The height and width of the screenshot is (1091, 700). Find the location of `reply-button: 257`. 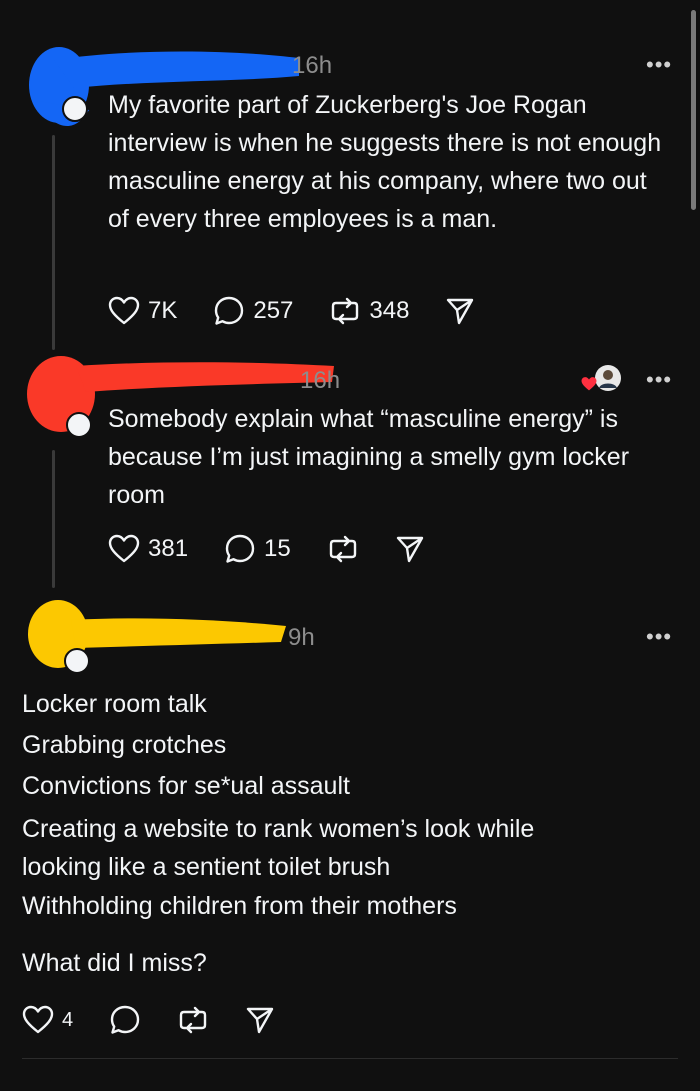

reply-button: 257 is located at coordinates (253, 311).